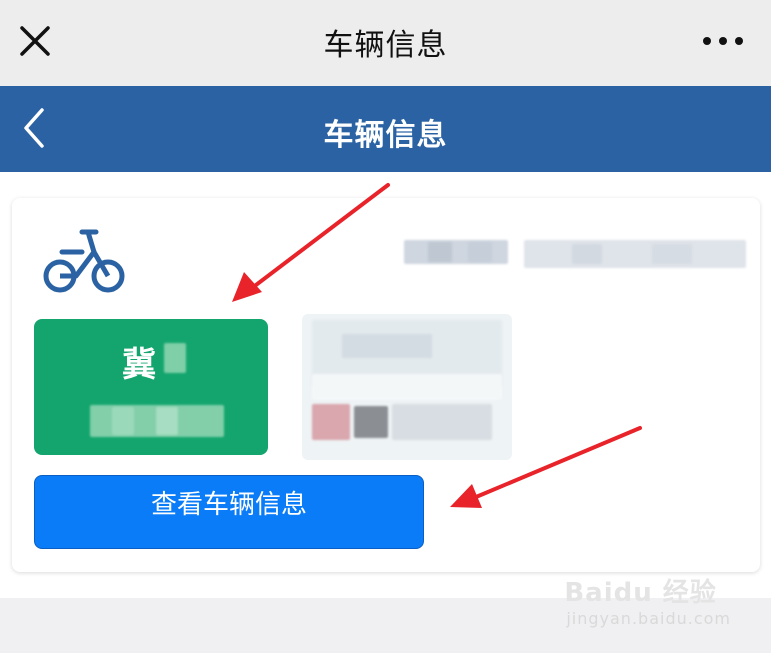  What do you see at coordinates (311, 242) in the screenshot?
I see `arrow-to-plate` at bounding box center [311, 242].